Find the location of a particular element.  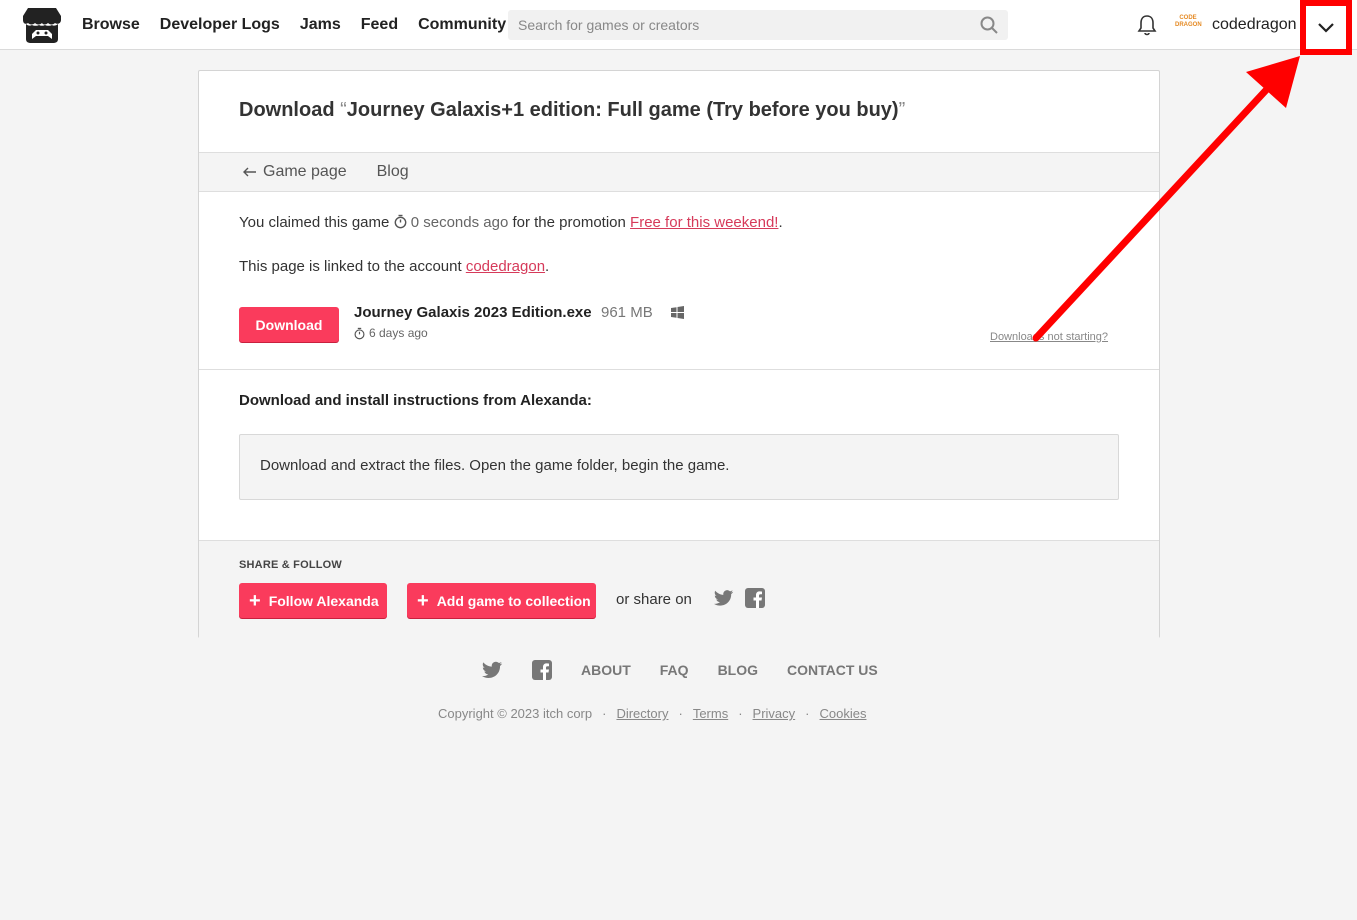

nav-developer-logs: Developer Logs is located at coordinates (220, 25).